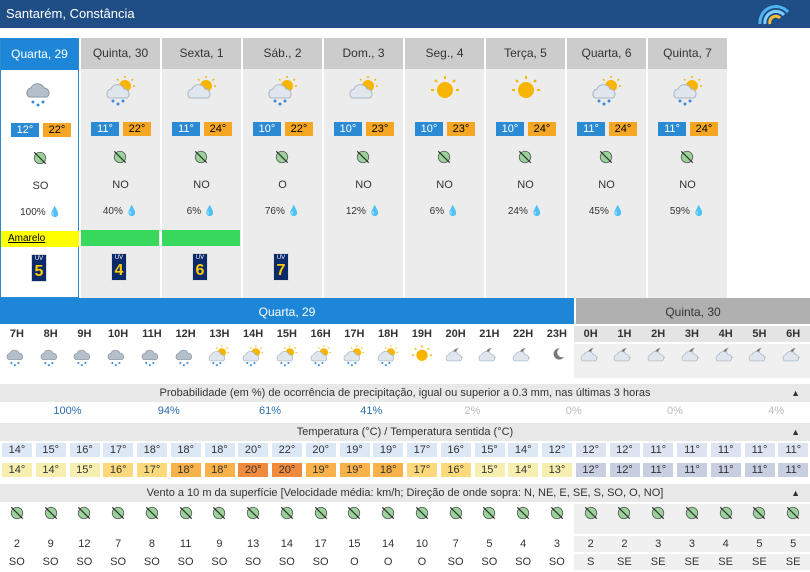 This screenshot has width=810, height=572. What do you see at coordinates (201, 168) in the screenshot?
I see `day-column: Sexta, 1 11° 24° NO 6% 💧 UV 6` at bounding box center [201, 168].